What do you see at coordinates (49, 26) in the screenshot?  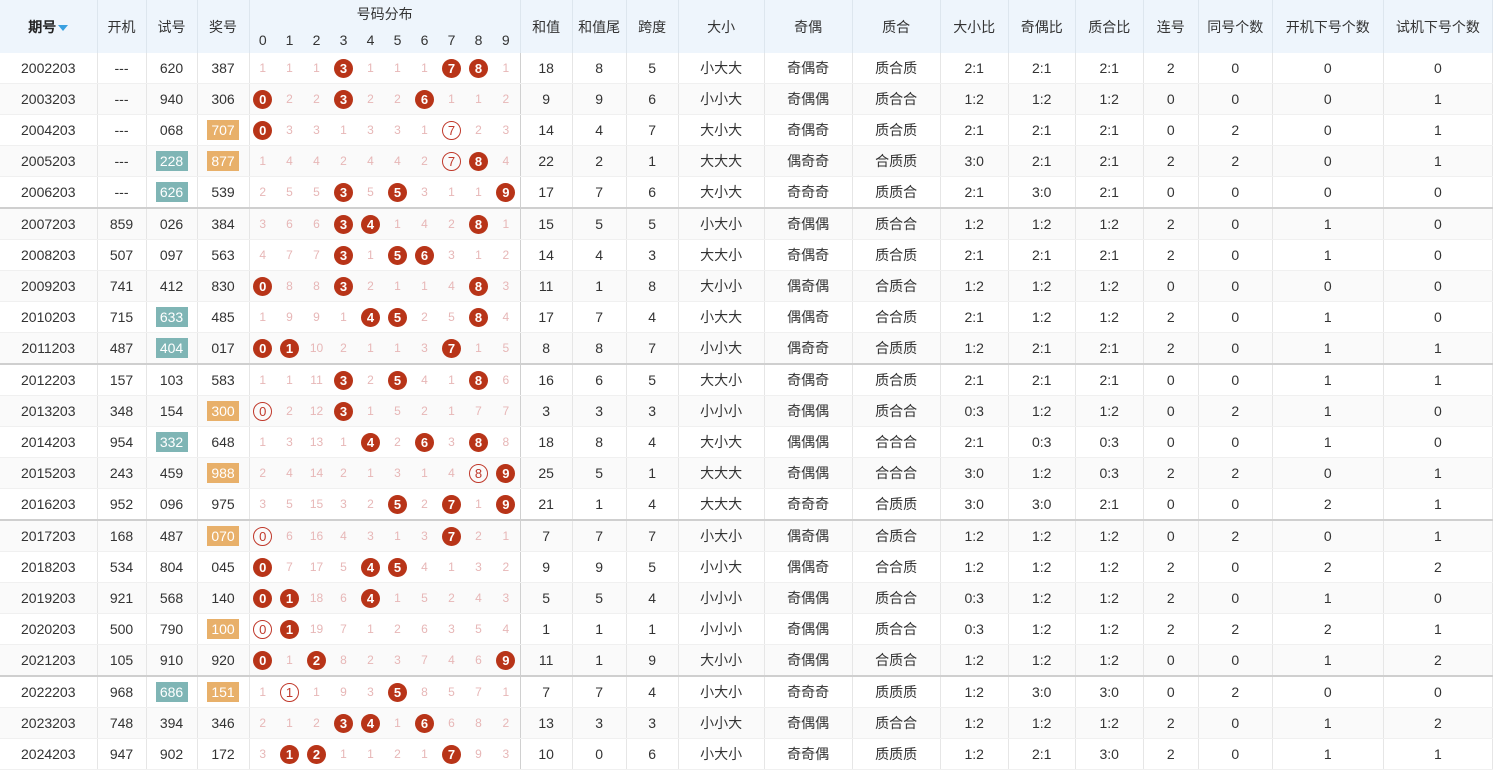 I see `period-header: 期号` at bounding box center [49, 26].